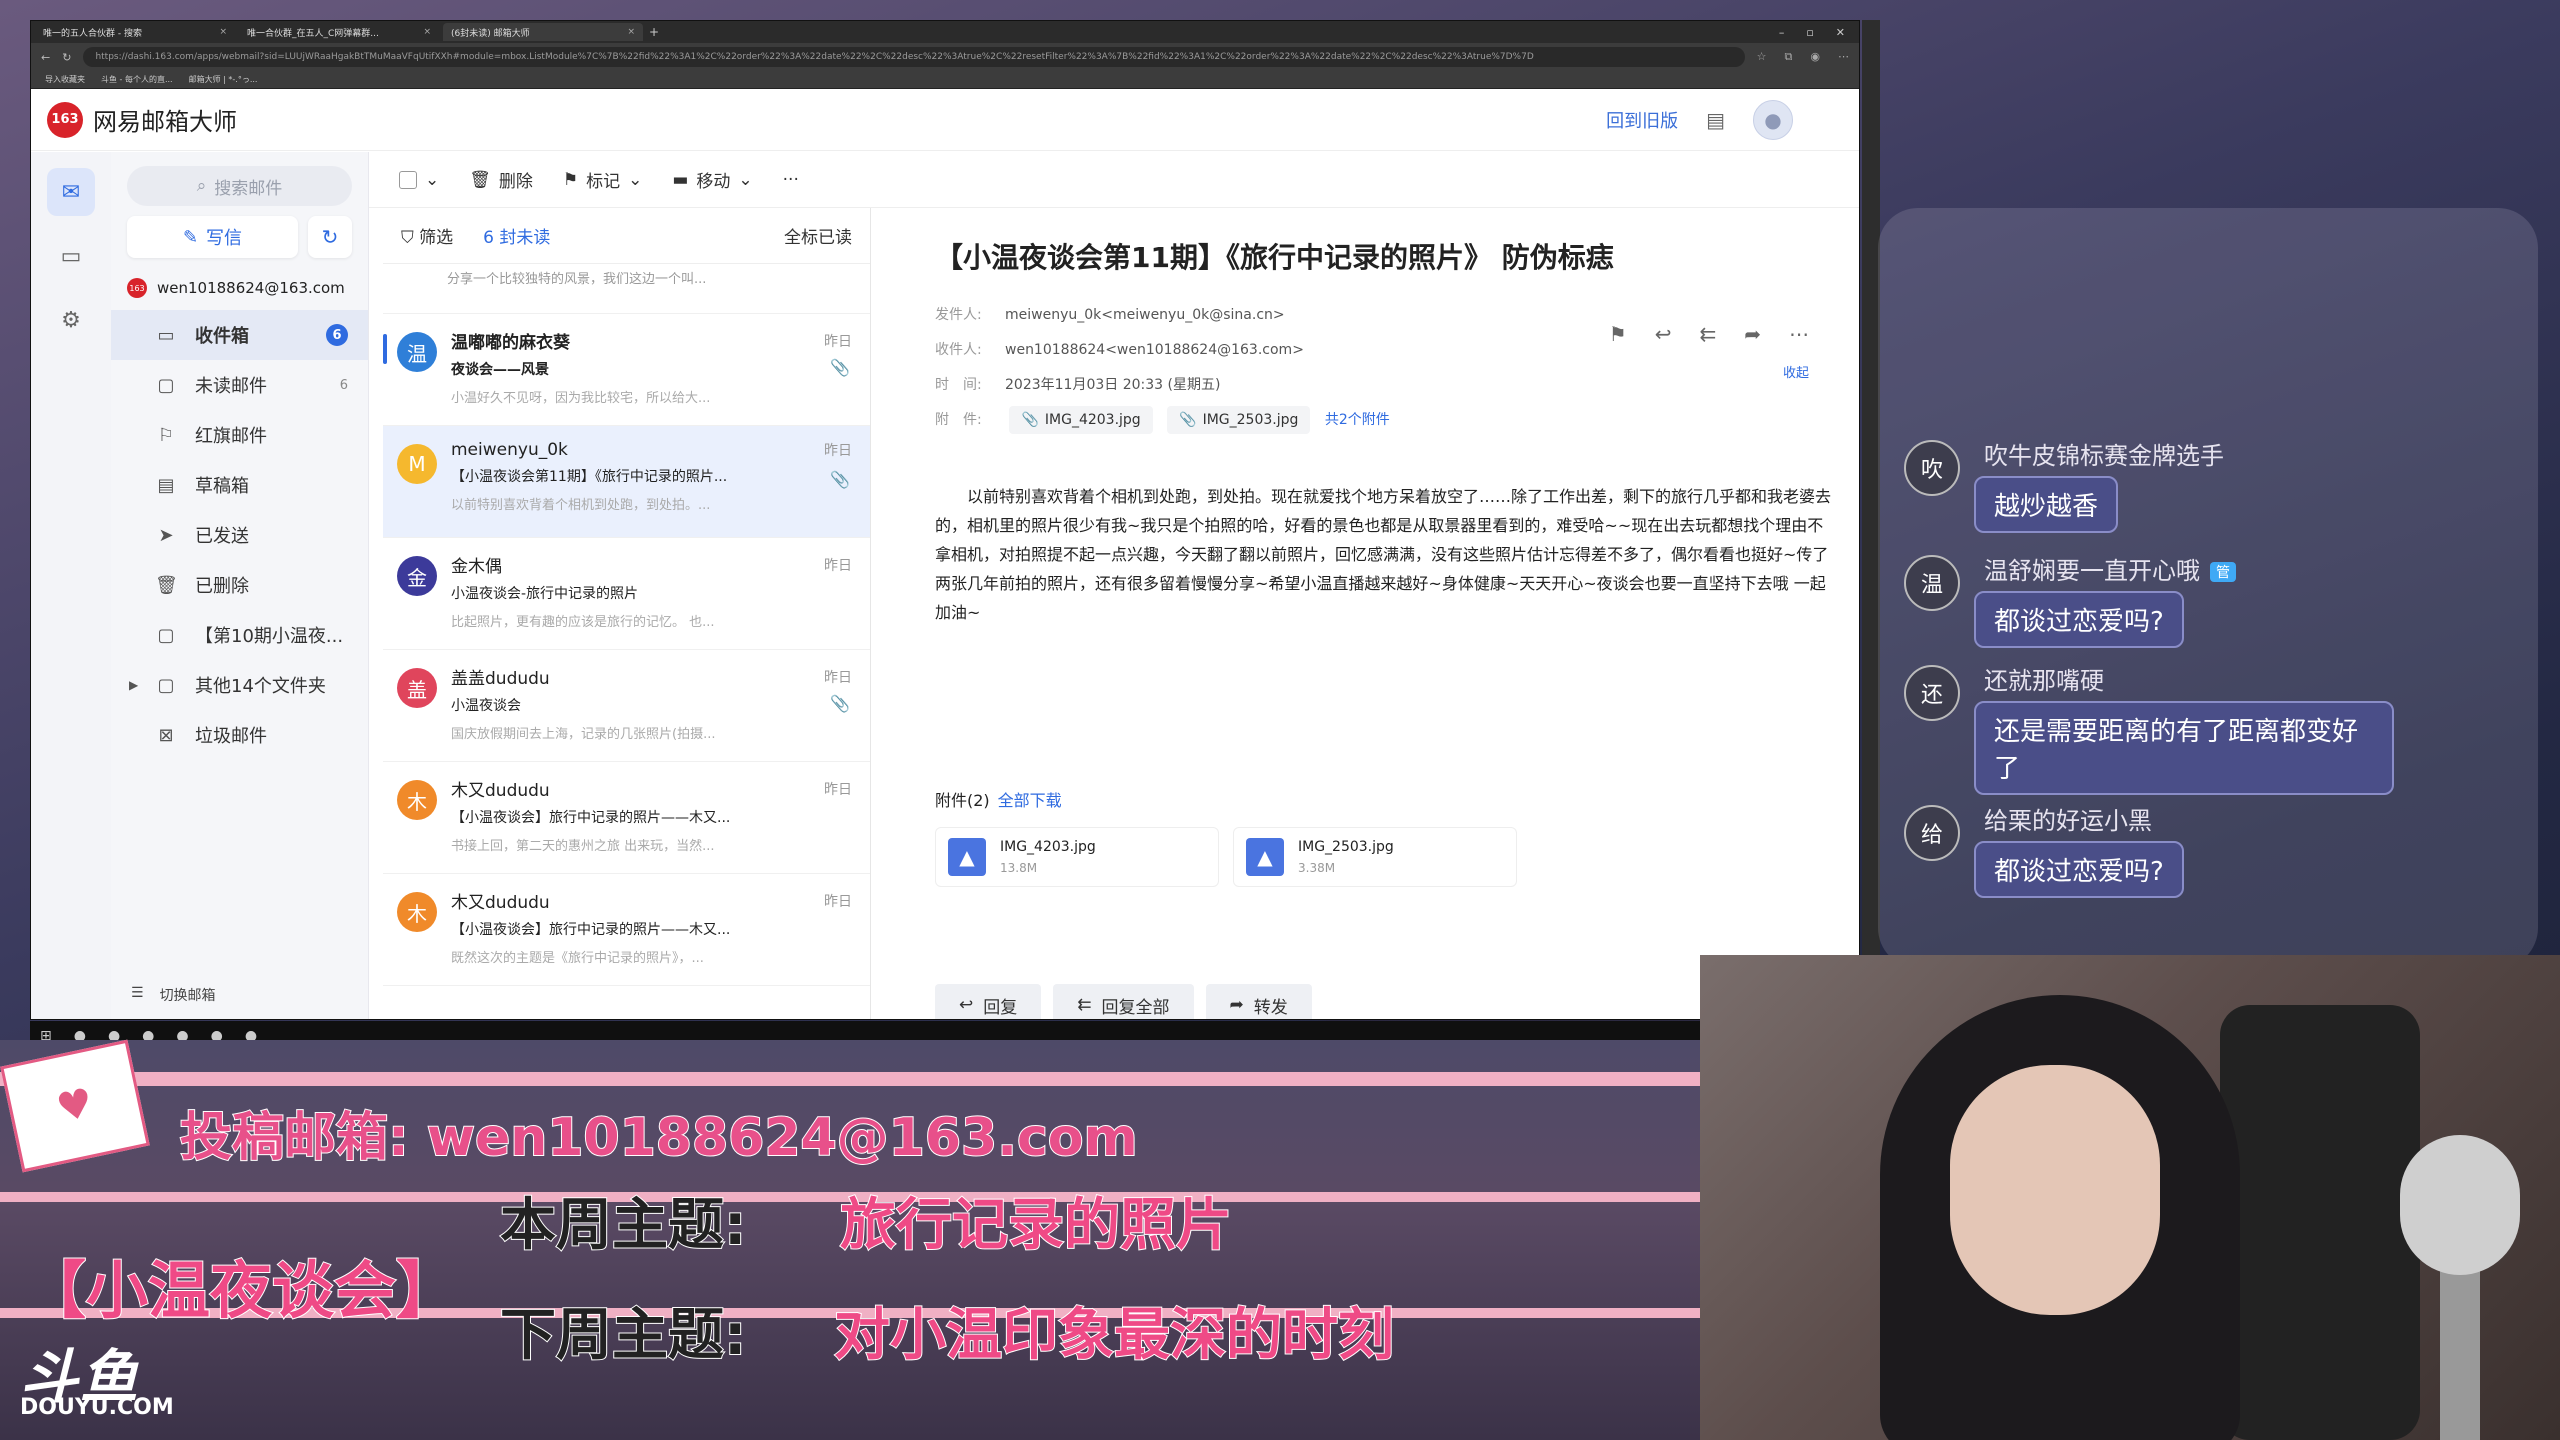  Describe the element at coordinates (1752, 334) in the screenshot. I see `forward-icon: ➦` at that location.